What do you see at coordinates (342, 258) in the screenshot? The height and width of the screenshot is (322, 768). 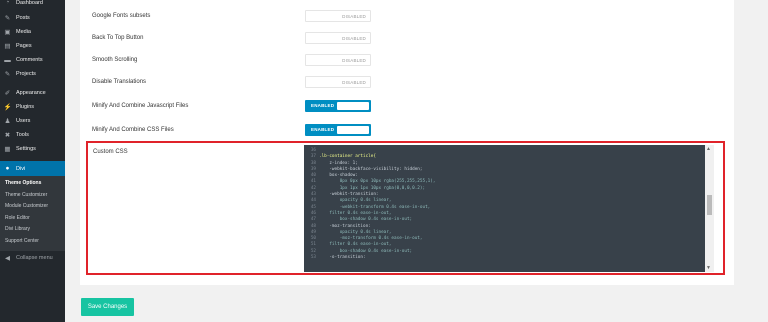 I see `line-text: -o-transition:` at bounding box center [342, 258].